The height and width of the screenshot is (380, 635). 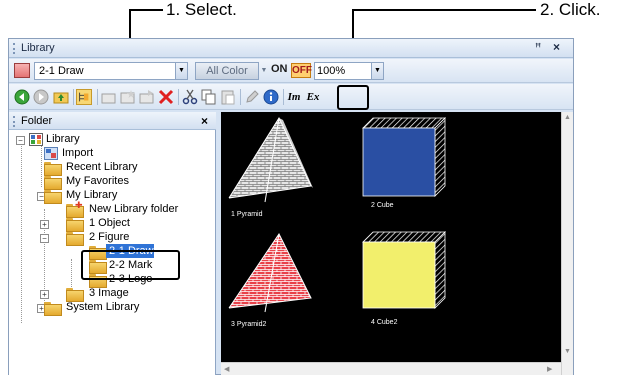 I want to click on tree-label: Recent Library, so click(x=102, y=167).